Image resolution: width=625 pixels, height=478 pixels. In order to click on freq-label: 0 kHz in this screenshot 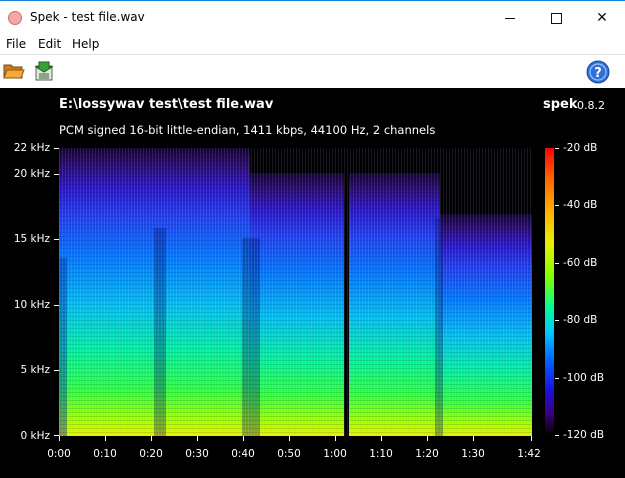, I will do `click(35, 436)`.